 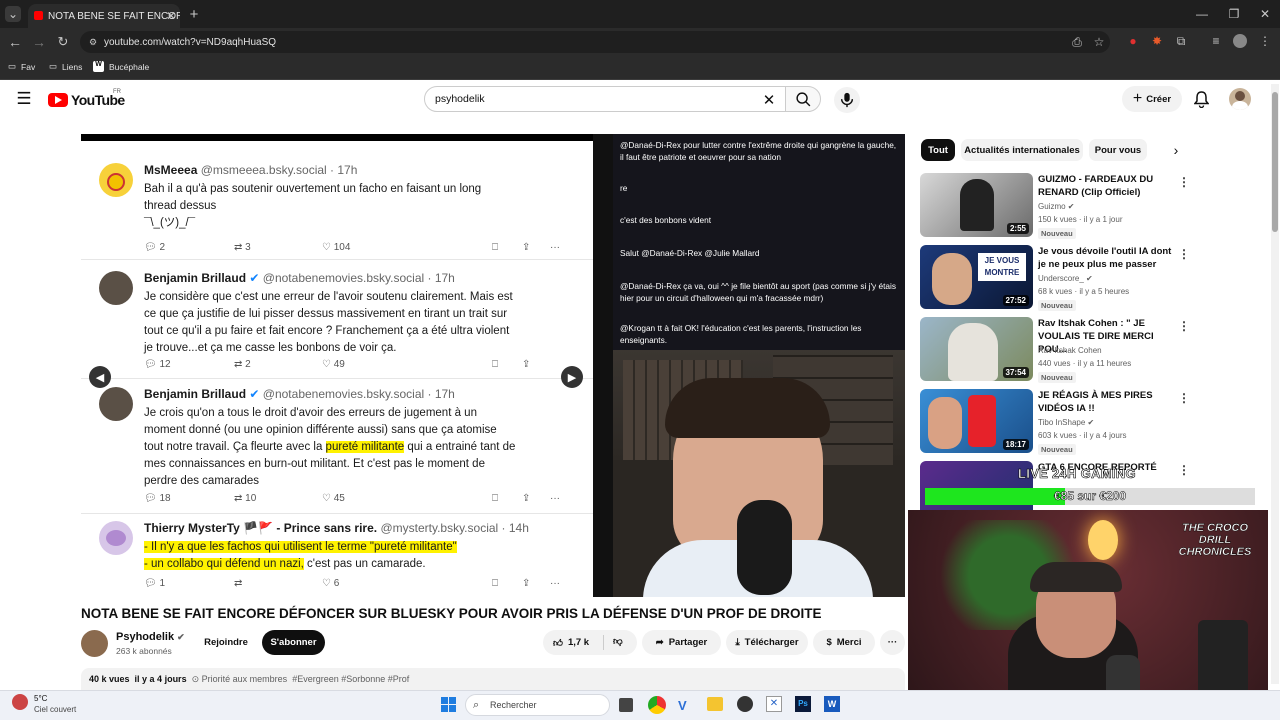 I want to click on install-app-icon: ⎙, so click(x=1077, y=42).